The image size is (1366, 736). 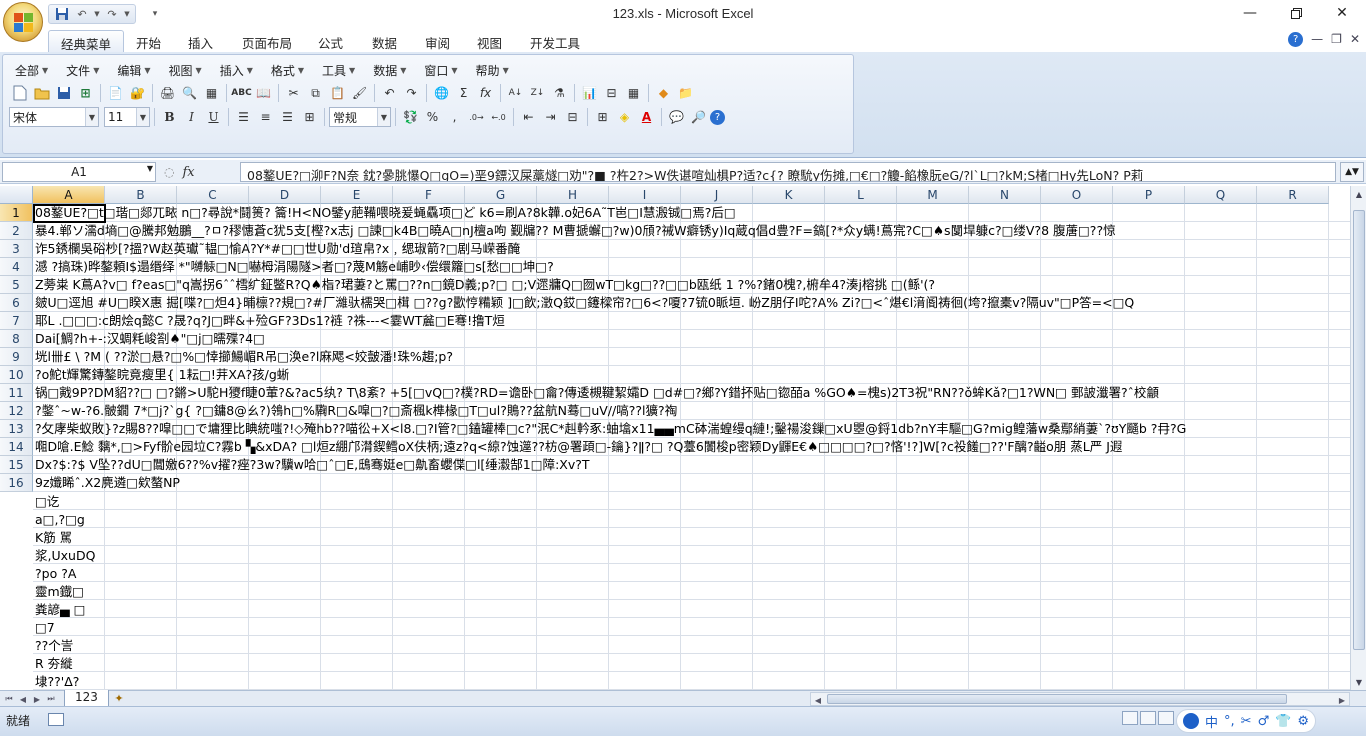 I want to click on filter-icon: ⚗, so click(x=559, y=93).